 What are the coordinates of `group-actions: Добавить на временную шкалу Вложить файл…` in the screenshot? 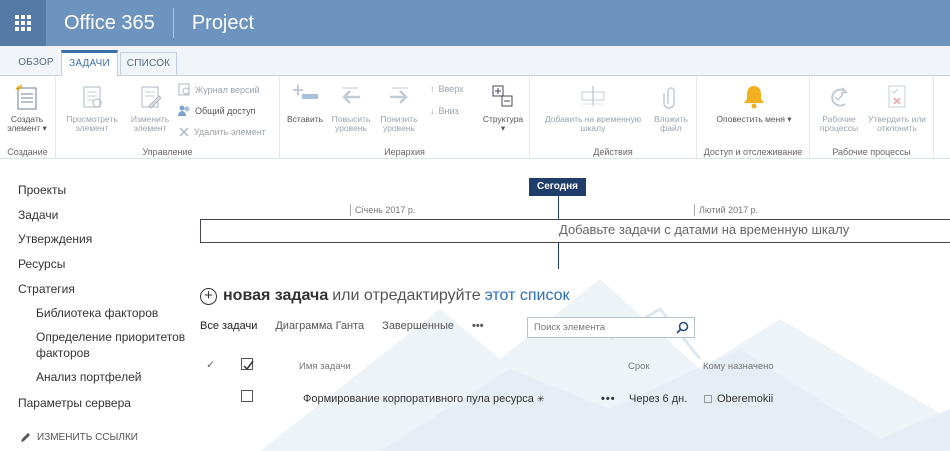 It's located at (613, 117).